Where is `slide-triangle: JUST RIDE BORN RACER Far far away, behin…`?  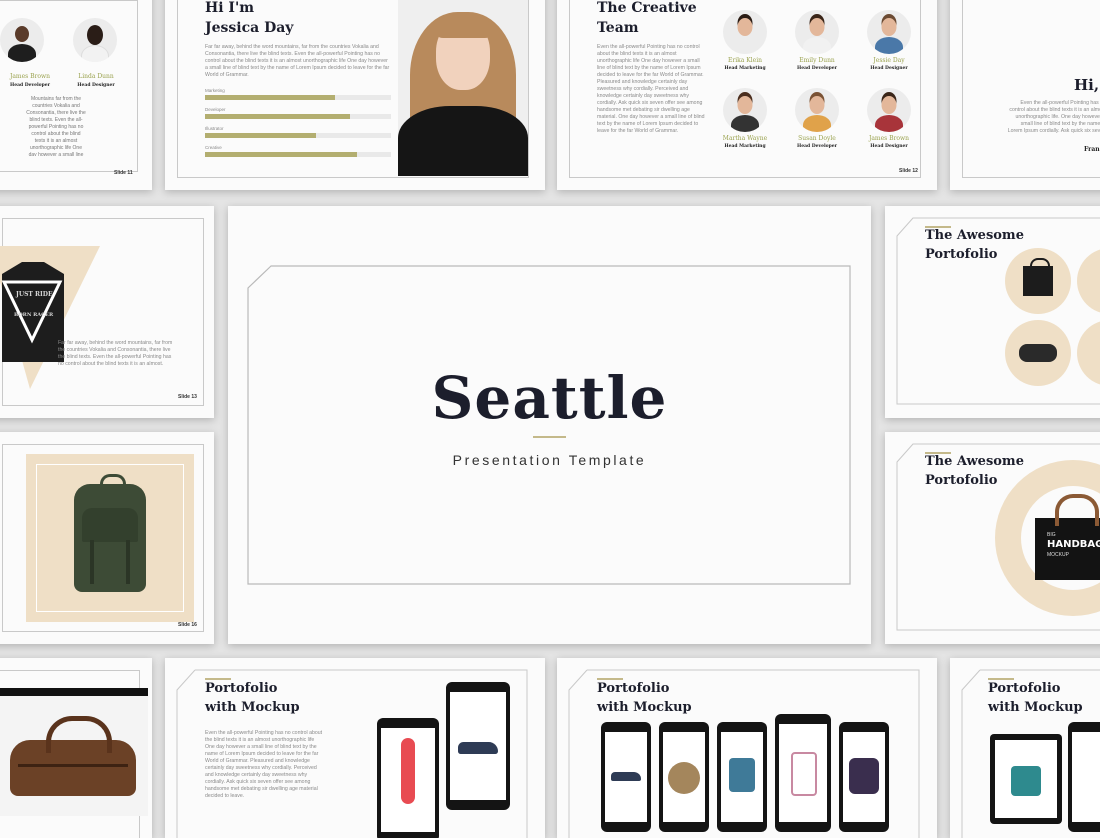
slide-triangle: JUST RIDE BORN RACER Far far away, behin… is located at coordinates (107, 312).